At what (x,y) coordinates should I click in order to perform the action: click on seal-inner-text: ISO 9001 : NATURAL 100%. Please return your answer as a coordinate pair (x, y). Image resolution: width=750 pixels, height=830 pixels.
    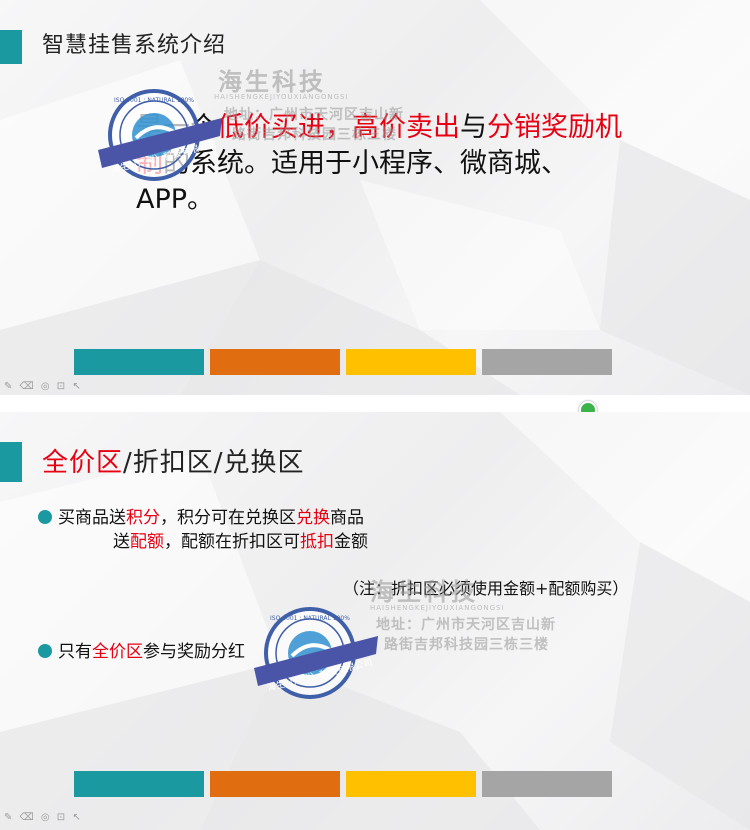
    Looking at the image, I should click on (154, 100).